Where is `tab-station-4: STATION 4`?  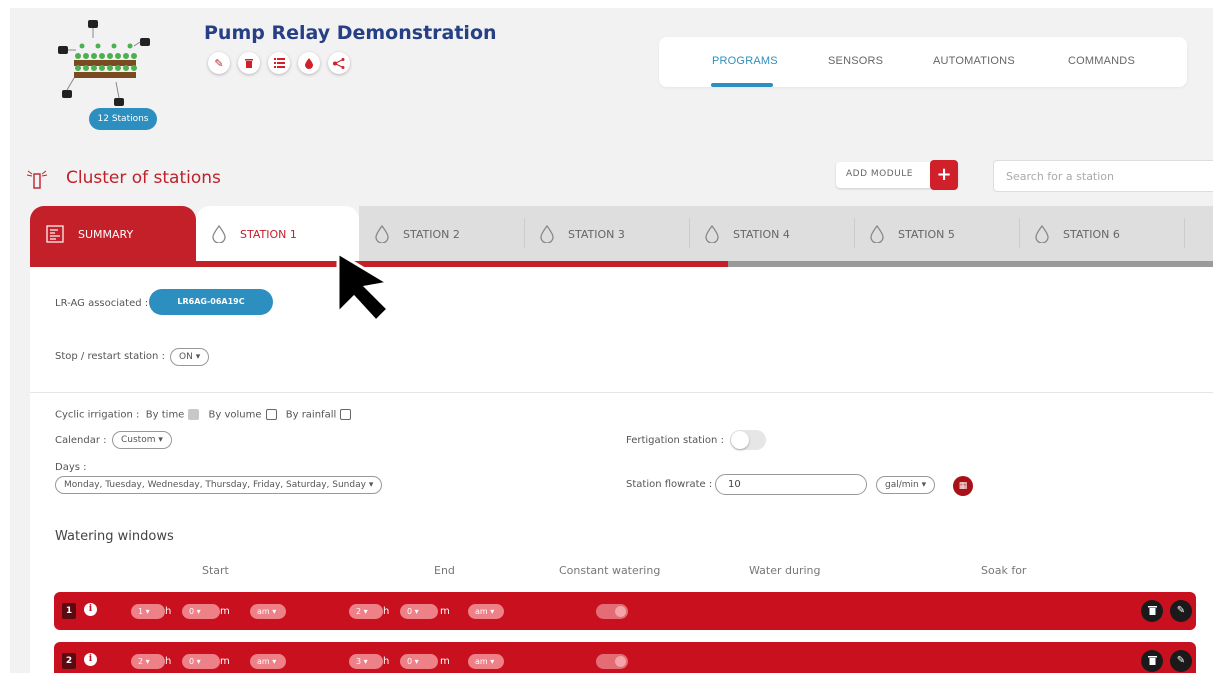 tab-station-4: STATION 4 is located at coordinates (771, 234).